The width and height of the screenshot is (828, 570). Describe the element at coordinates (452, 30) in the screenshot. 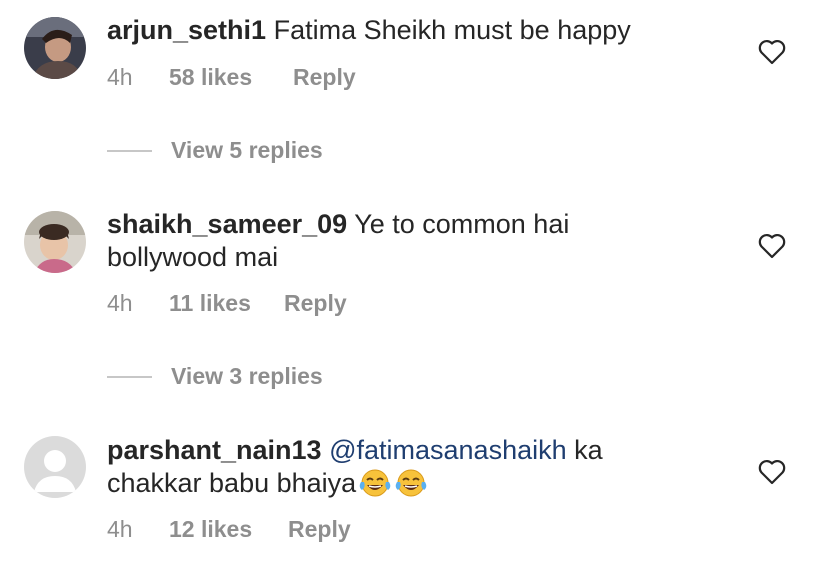

I see `comment-body: Fatima Sheikh must be happy` at that location.